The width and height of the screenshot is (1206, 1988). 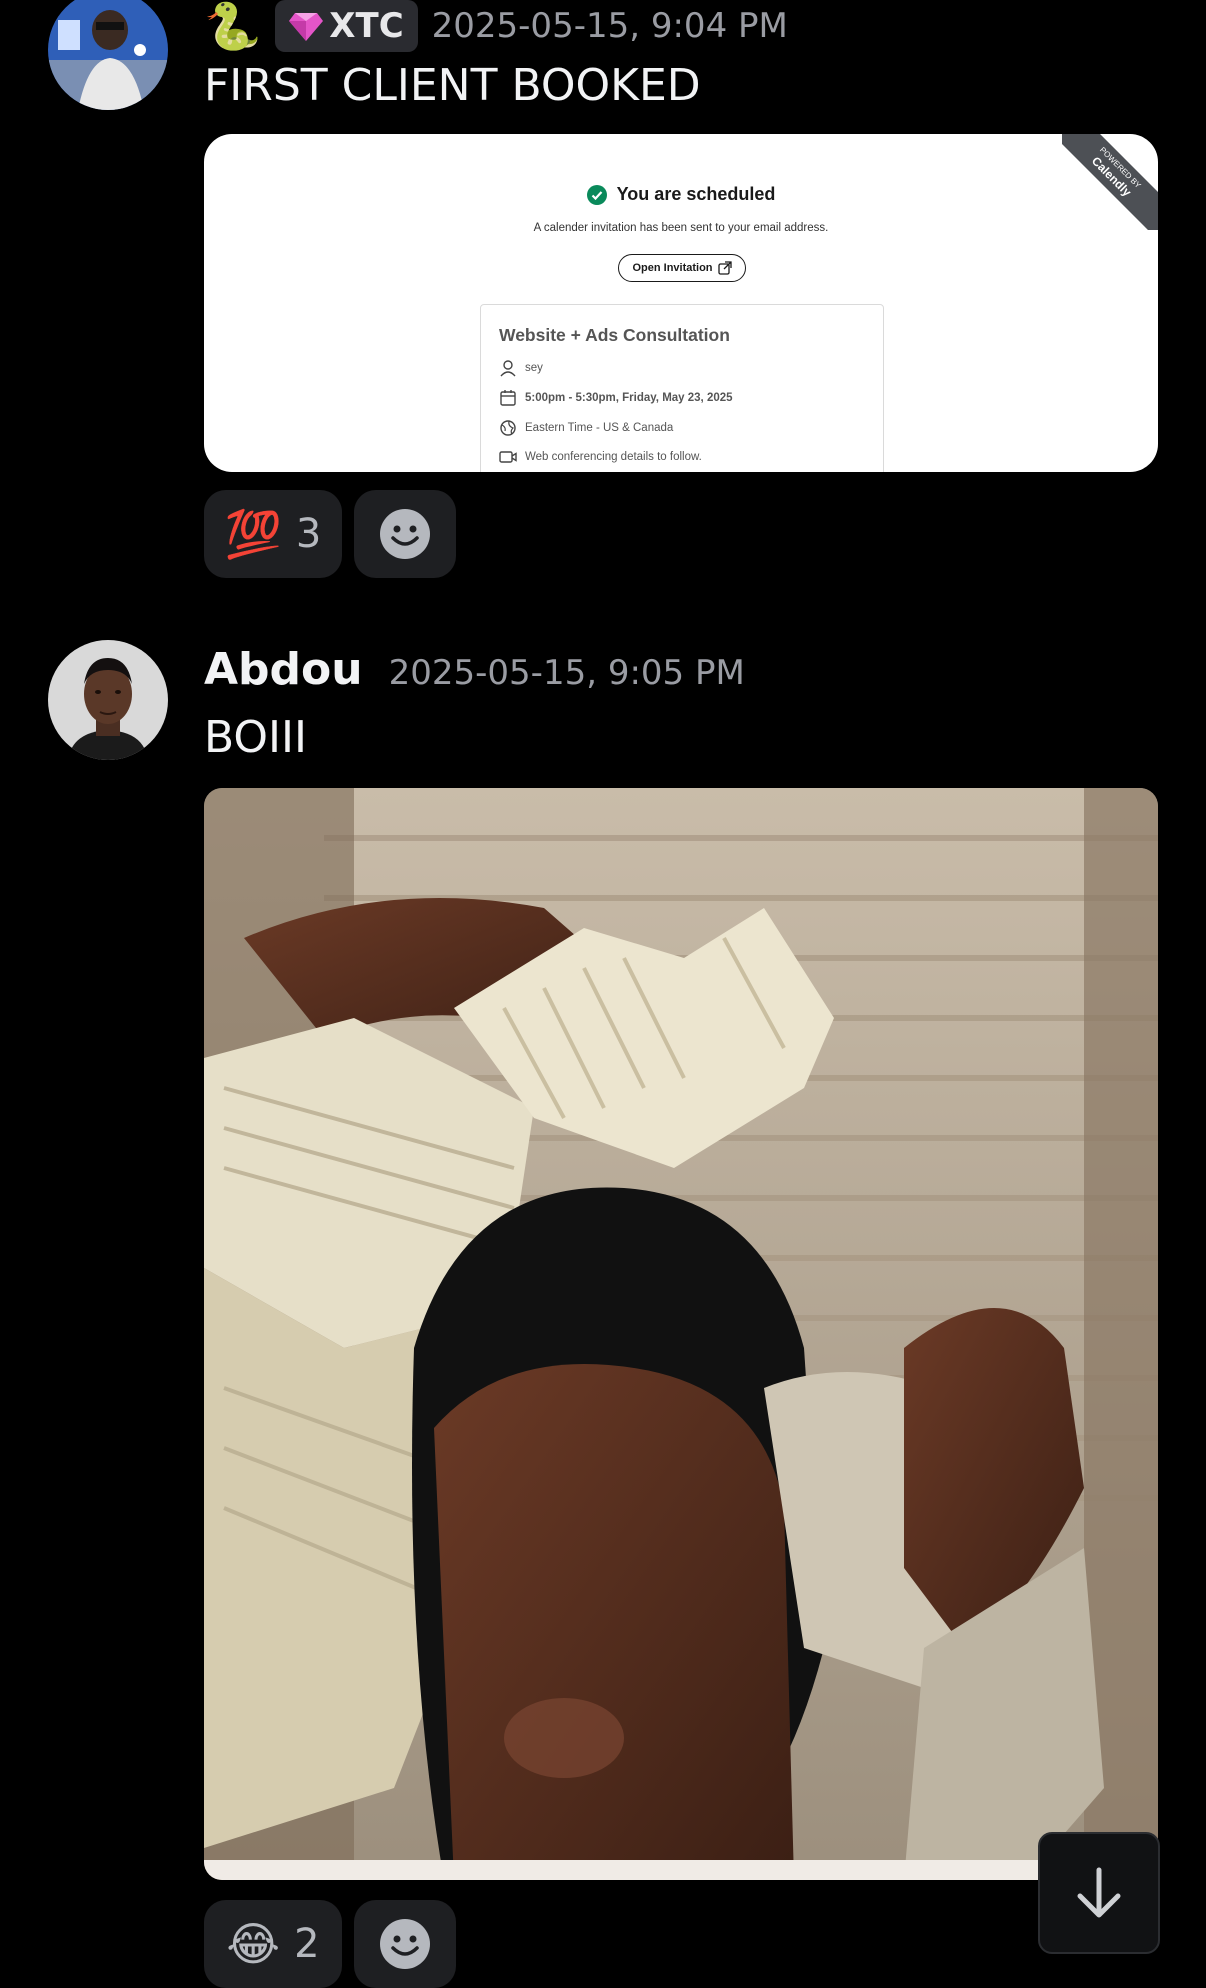 I want to click on embed-title: You are scheduled, so click(x=696, y=194).